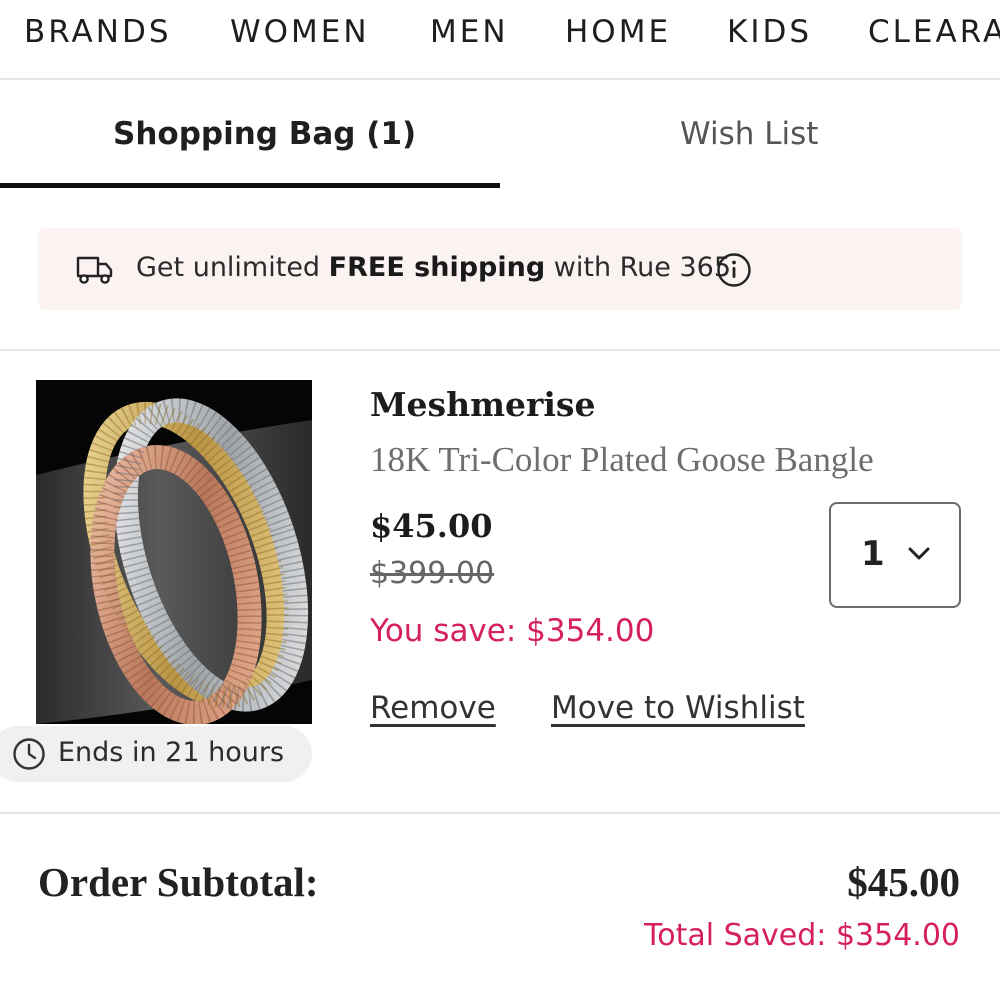 This screenshot has width=1000, height=1000. Describe the element at coordinates (483, 404) in the screenshot. I see `product-brand: Meshmerise` at that location.